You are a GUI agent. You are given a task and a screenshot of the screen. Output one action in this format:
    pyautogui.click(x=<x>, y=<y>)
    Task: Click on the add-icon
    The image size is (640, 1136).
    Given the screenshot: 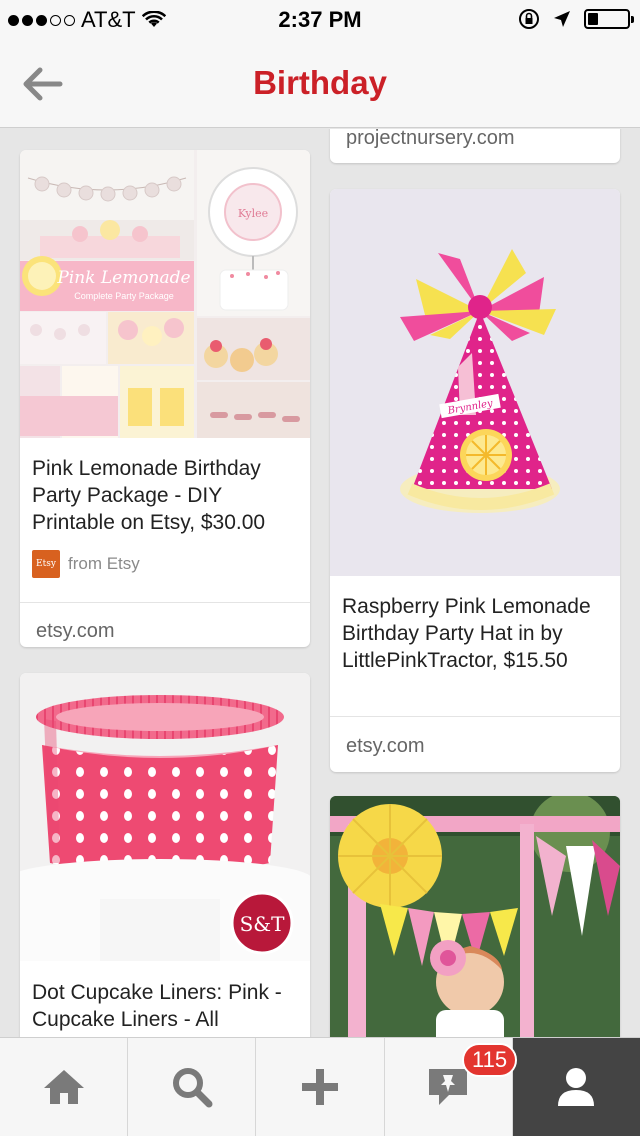 What is the action you would take?
    pyautogui.click(x=320, y=1087)
    